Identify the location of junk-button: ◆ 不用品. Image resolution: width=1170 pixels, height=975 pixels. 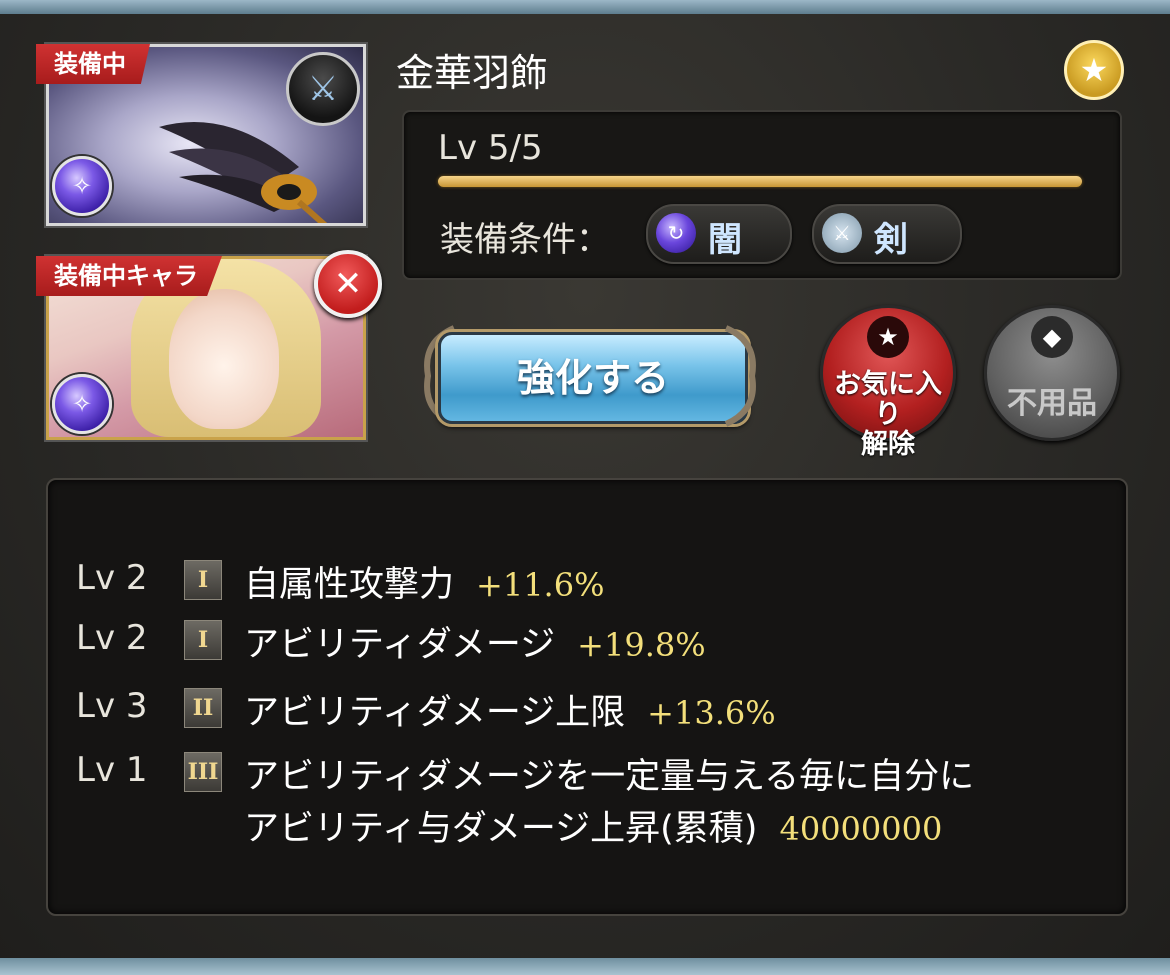
(1052, 373).